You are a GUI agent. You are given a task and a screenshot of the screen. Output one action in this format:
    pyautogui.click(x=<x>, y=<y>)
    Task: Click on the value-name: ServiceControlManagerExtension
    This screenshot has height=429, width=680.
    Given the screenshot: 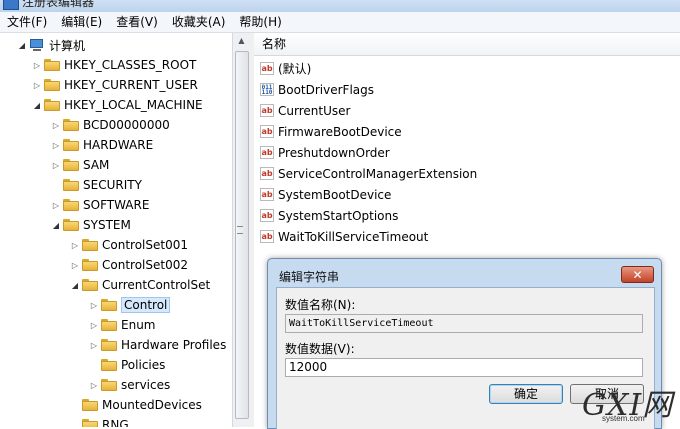 What is the action you would take?
    pyautogui.click(x=378, y=173)
    